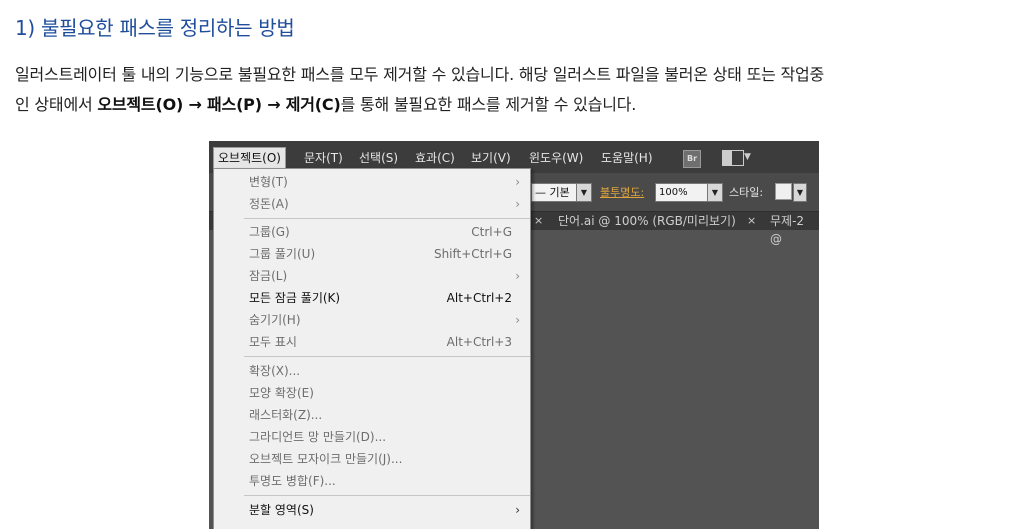 This screenshot has width=1034, height=529. Describe the element at coordinates (219, 104) in the screenshot. I see `menu-path-bold: 오브젝트(O) → 패스(P) → 제거(C)` at that location.